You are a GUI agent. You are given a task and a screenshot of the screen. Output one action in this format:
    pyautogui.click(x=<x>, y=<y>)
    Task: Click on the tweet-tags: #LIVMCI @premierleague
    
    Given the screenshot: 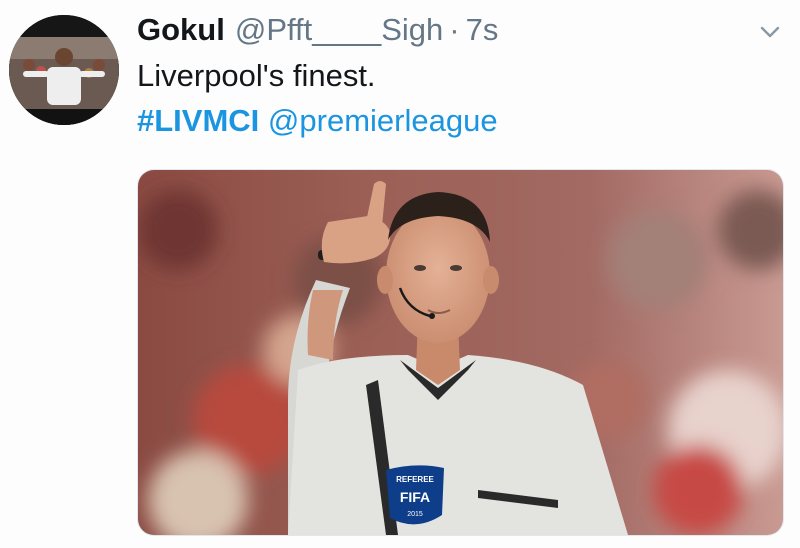 What is the action you would take?
    pyautogui.click(x=317, y=121)
    